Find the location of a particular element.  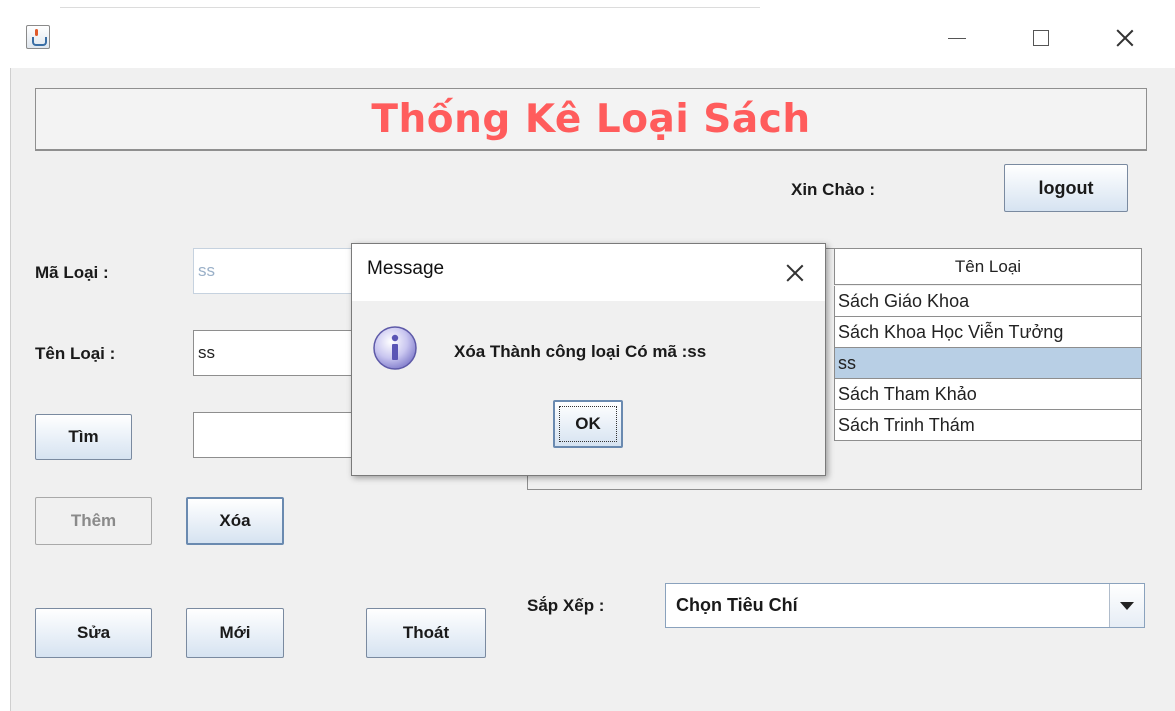

dropdown-arrow-button is located at coordinates (1126, 605).